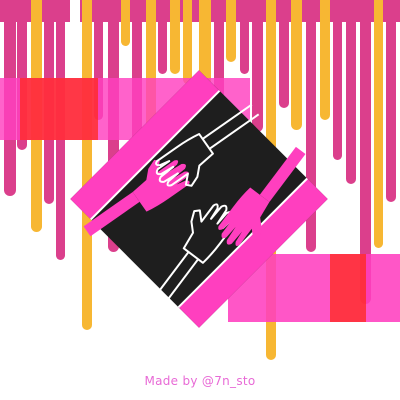 Image resolution: width=400 pixels, height=400 pixels. What do you see at coordinates (348, 288) in the screenshot?
I see `band-red-right` at bounding box center [348, 288].